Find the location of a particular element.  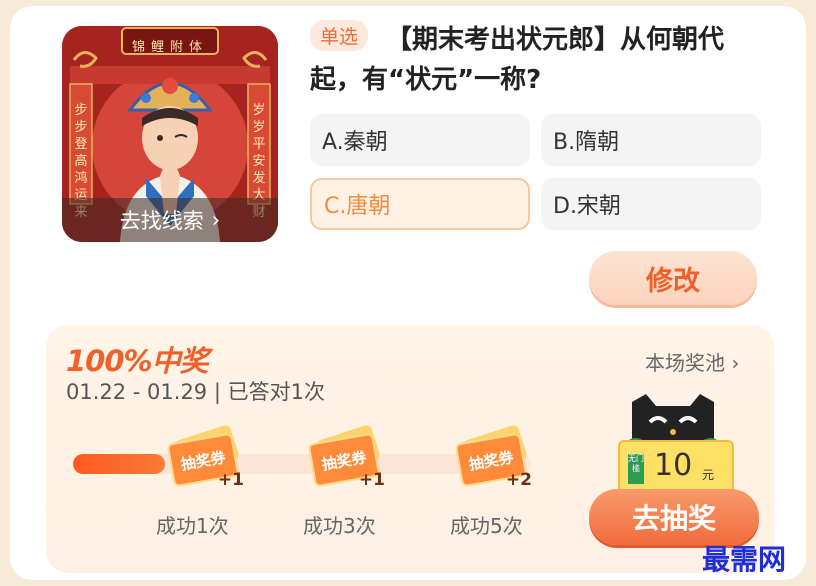

coupon-value: 10 is located at coordinates (673, 465).